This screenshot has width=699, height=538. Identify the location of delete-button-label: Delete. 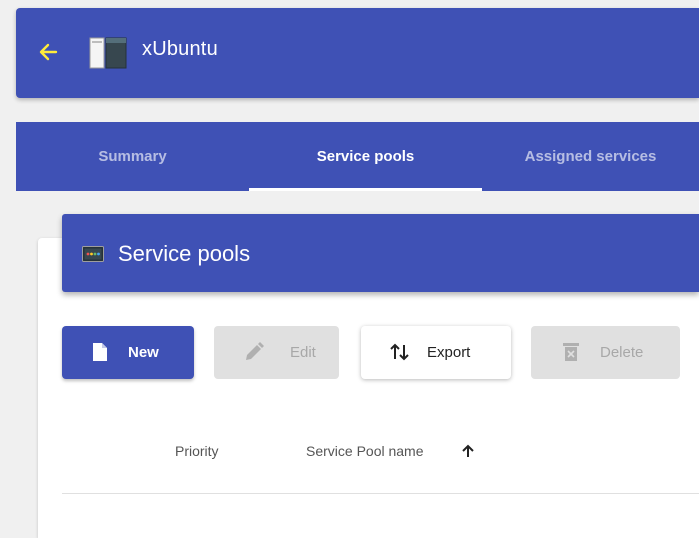
(622, 352).